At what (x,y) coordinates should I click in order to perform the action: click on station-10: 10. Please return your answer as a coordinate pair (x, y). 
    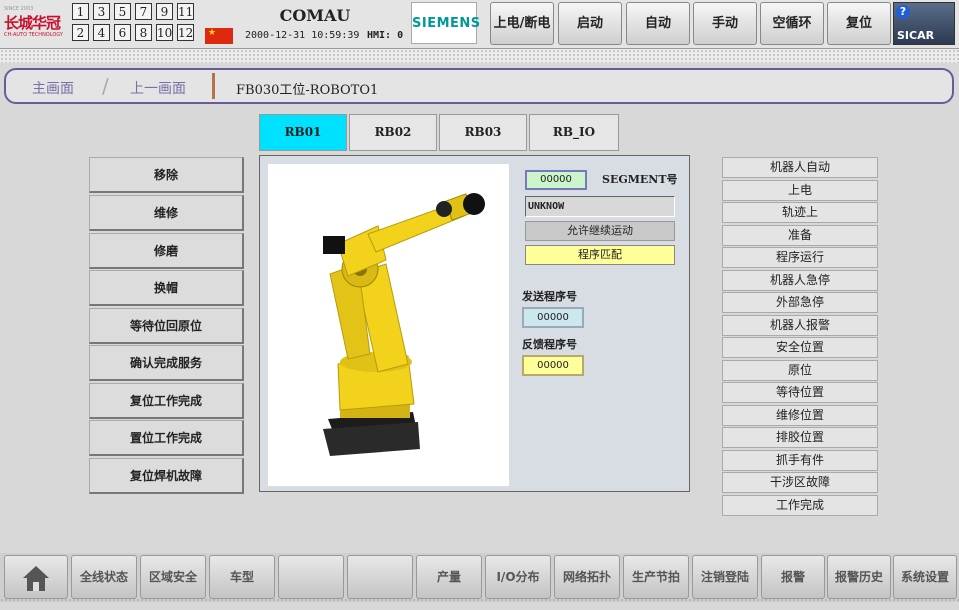
    Looking at the image, I should click on (164, 32).